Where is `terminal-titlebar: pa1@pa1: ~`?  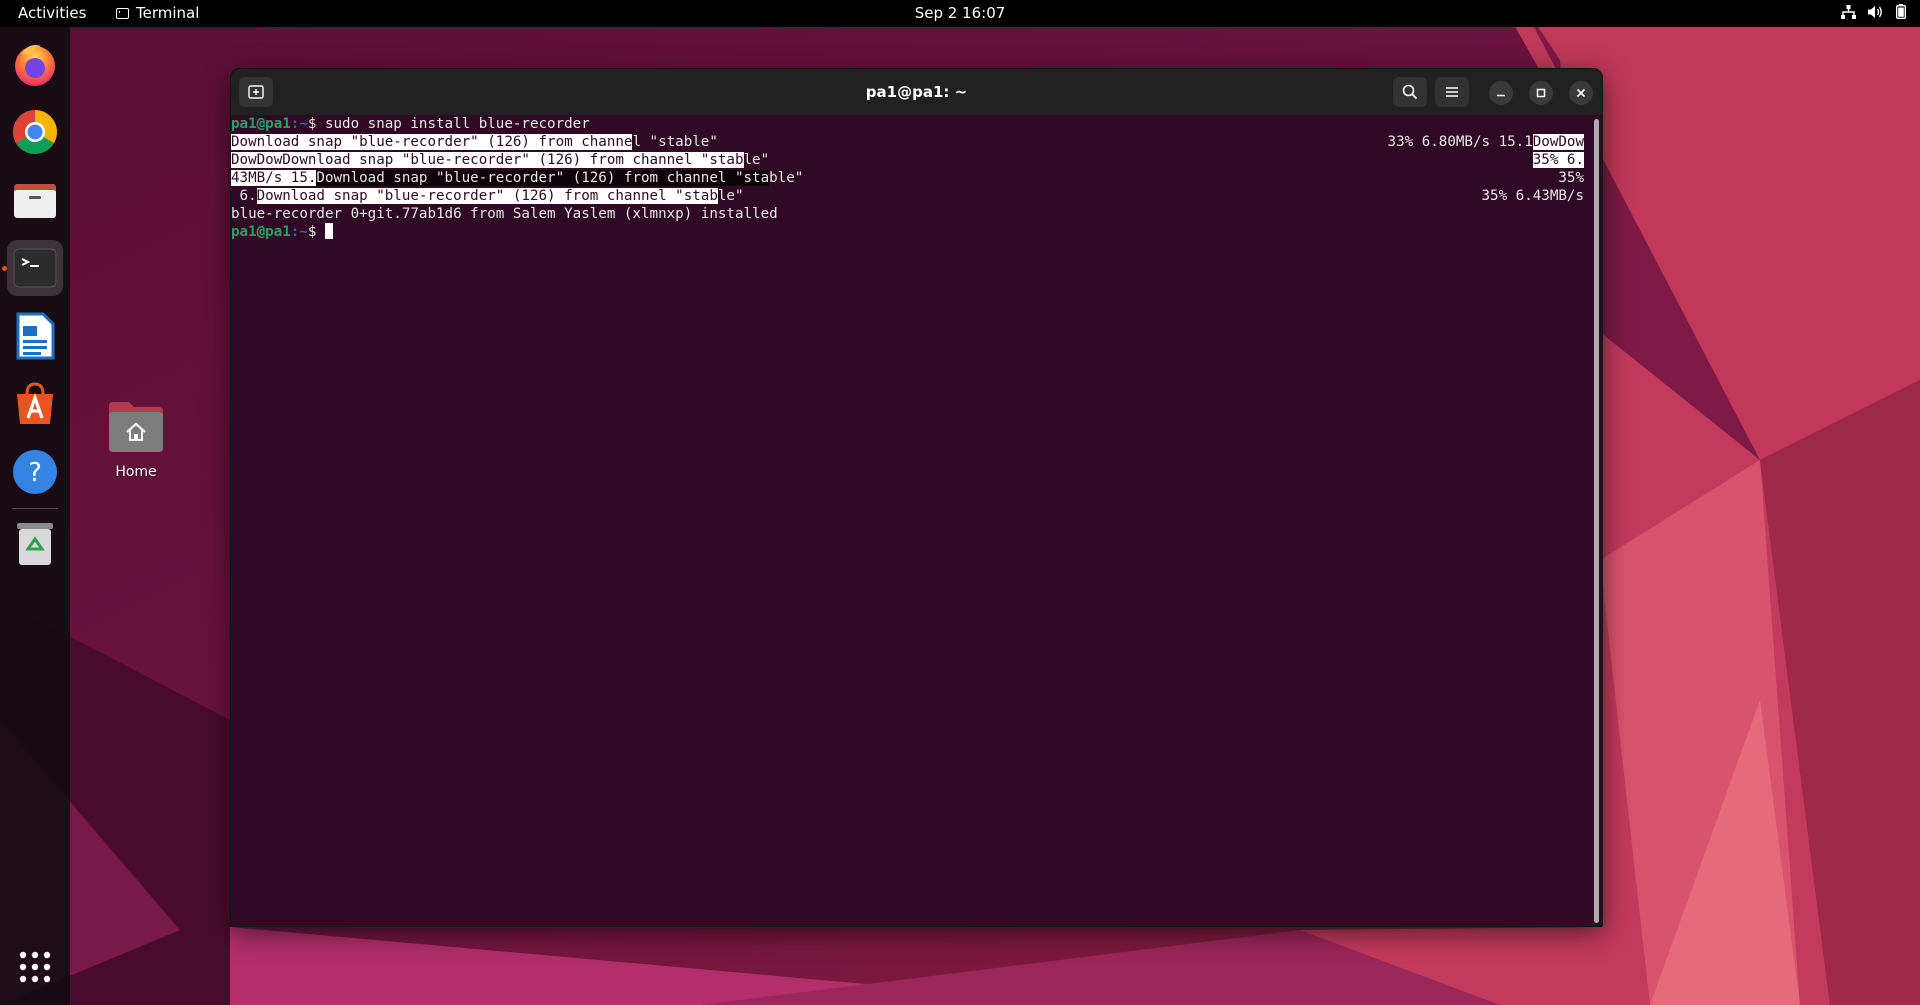
terminal-titlebar: pa1@pa1: ~ is located at coordinates (916, 92).